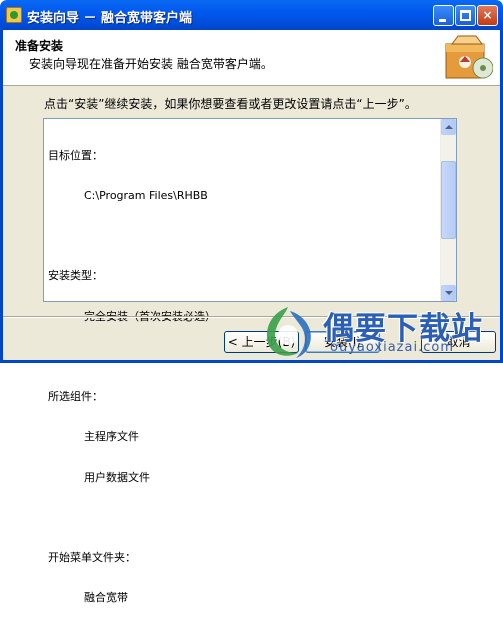 Image resolution: width=503 pixels, height=631 pixels. What do you see at coordinates (75, 276) in the screenshot?
I see `install-type-label: 安装类型：` at bounding box center [75, 276].